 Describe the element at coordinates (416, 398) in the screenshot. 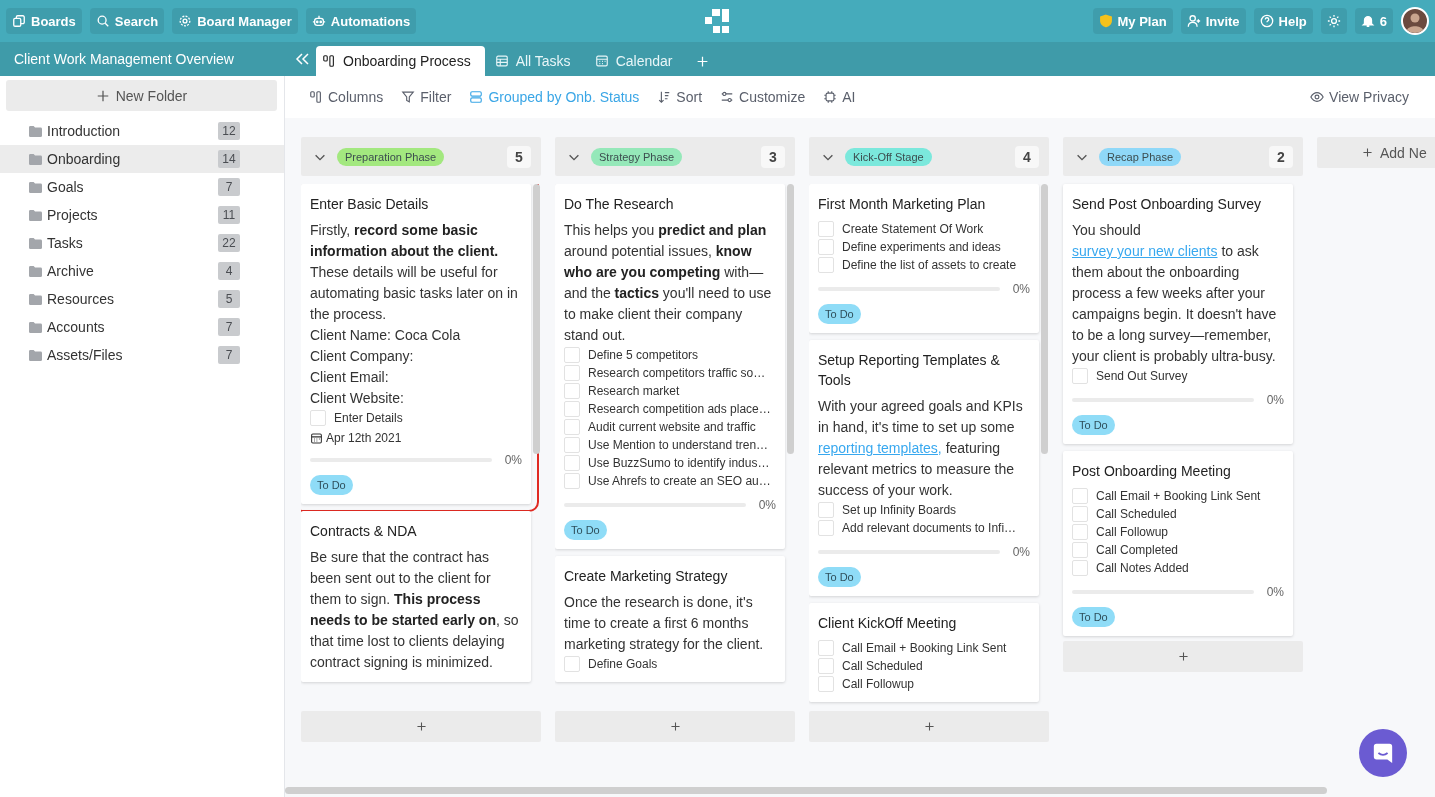

I see `card-field: Client Website:` at that location.